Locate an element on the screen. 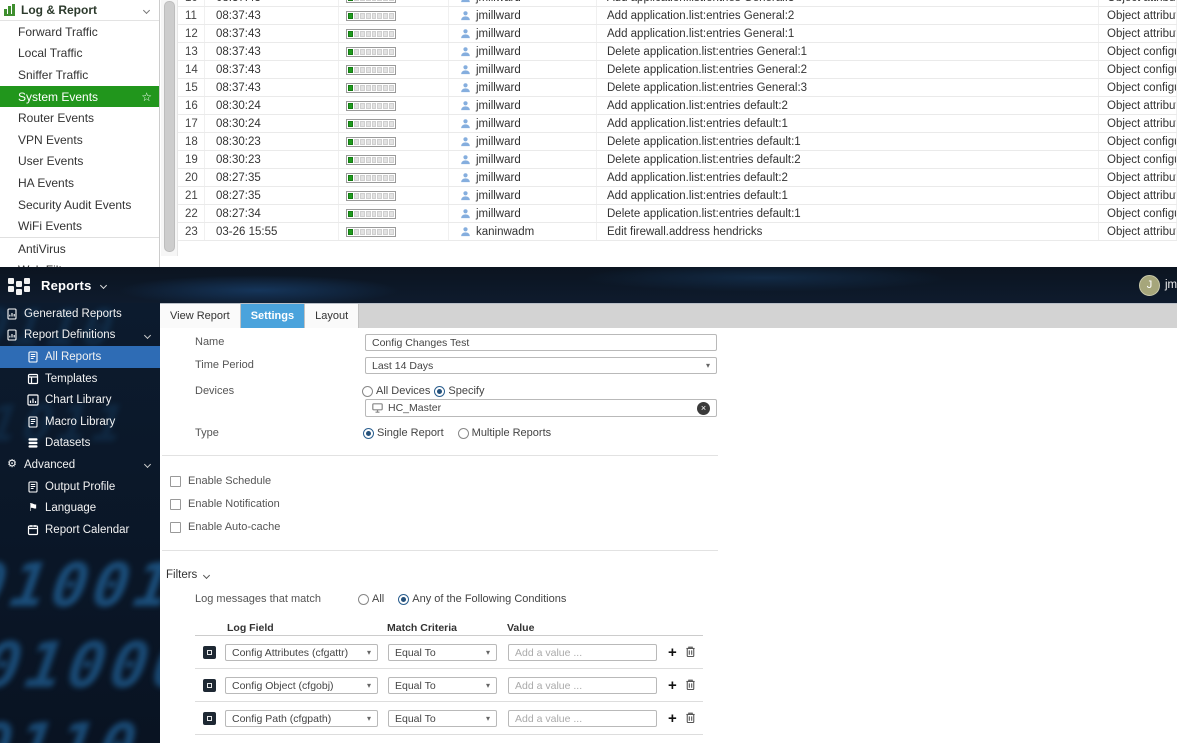  log-table-scrollbar is located at coordinates (169, 128).